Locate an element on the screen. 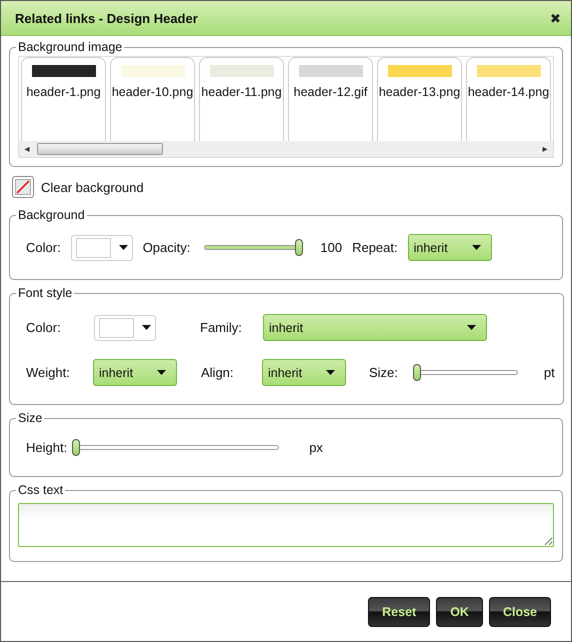 This screenshot has width=572, height=642. scrollbar-thumb is located at coordinates (100, 149).